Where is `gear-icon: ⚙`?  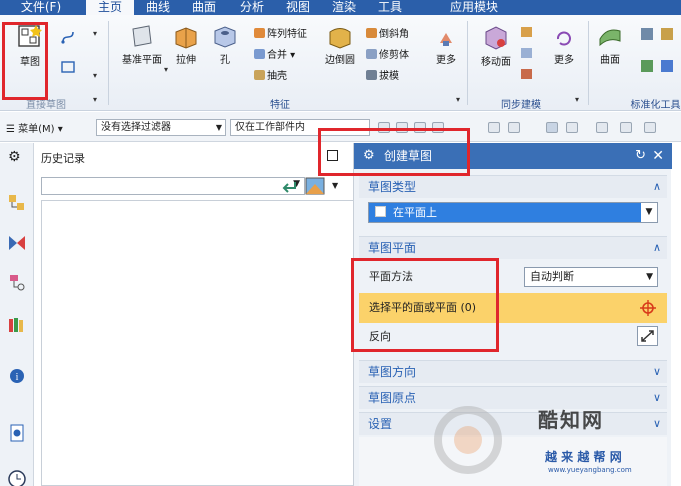 gear-icon: ⚙ is located at coordinates (18, 159).